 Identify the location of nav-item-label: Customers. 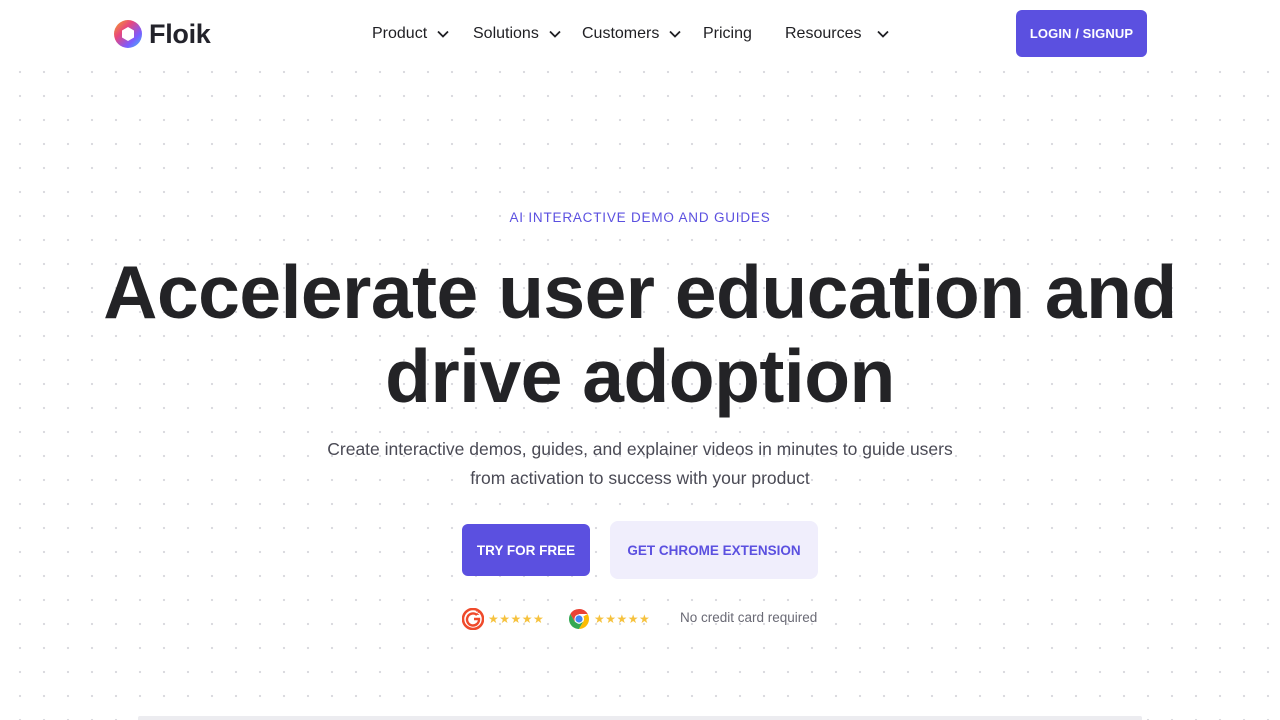
(621, 33).